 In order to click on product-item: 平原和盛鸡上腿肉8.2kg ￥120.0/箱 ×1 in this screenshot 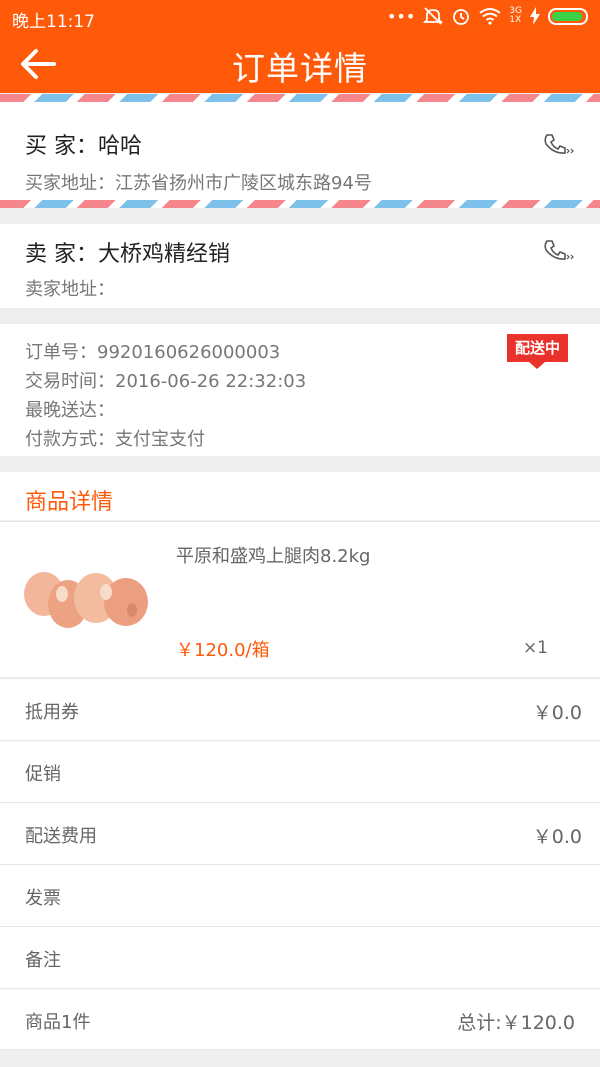, I will do `click(300, 599)`.